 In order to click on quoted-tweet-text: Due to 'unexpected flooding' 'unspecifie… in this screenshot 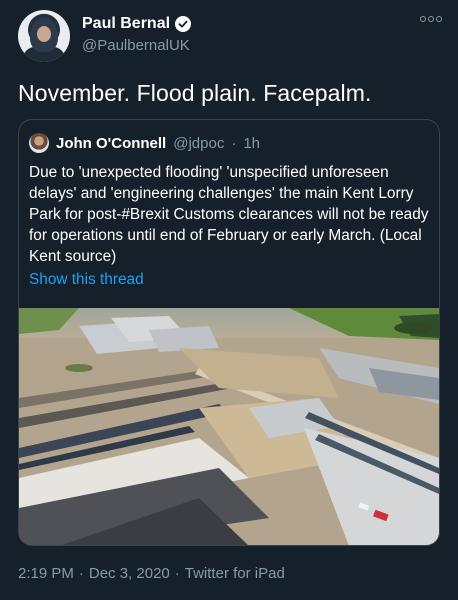, I will do `click(229, 214)`.